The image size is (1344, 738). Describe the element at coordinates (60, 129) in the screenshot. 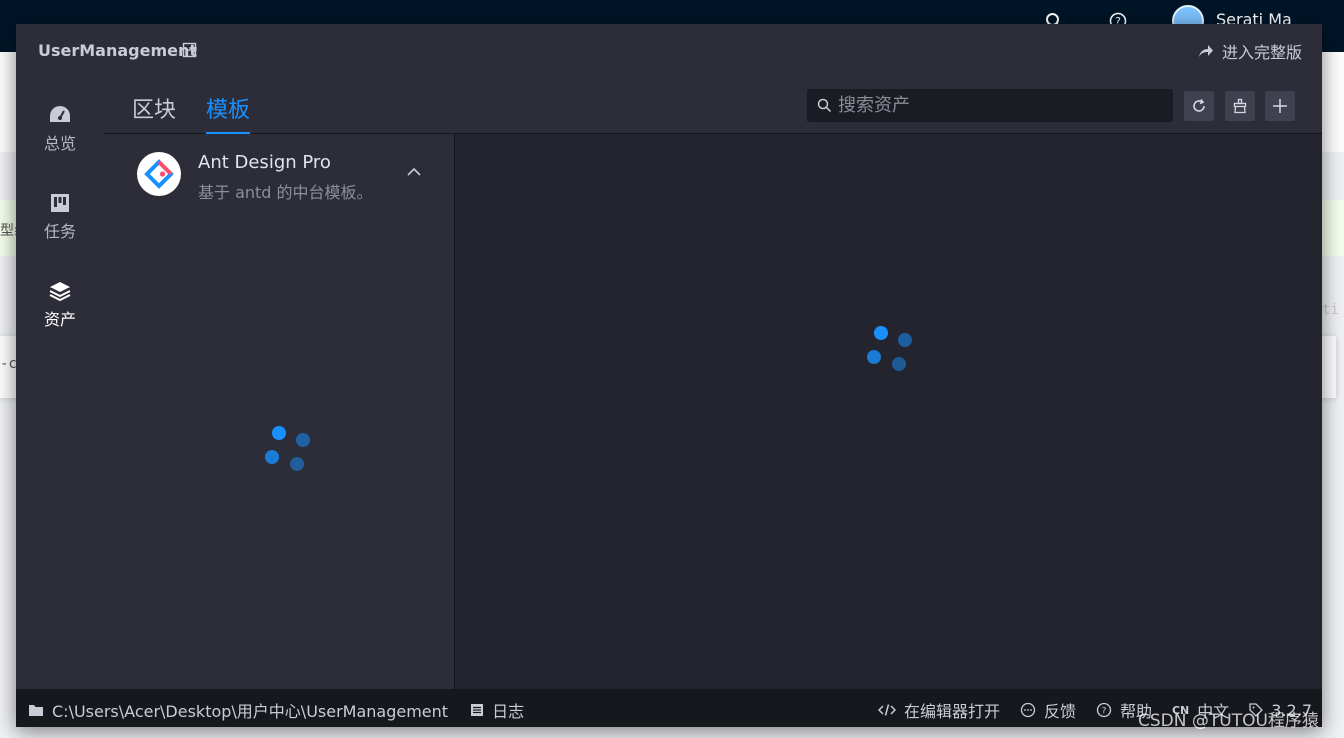

I see `nav-item-overview: 总览` at that location.